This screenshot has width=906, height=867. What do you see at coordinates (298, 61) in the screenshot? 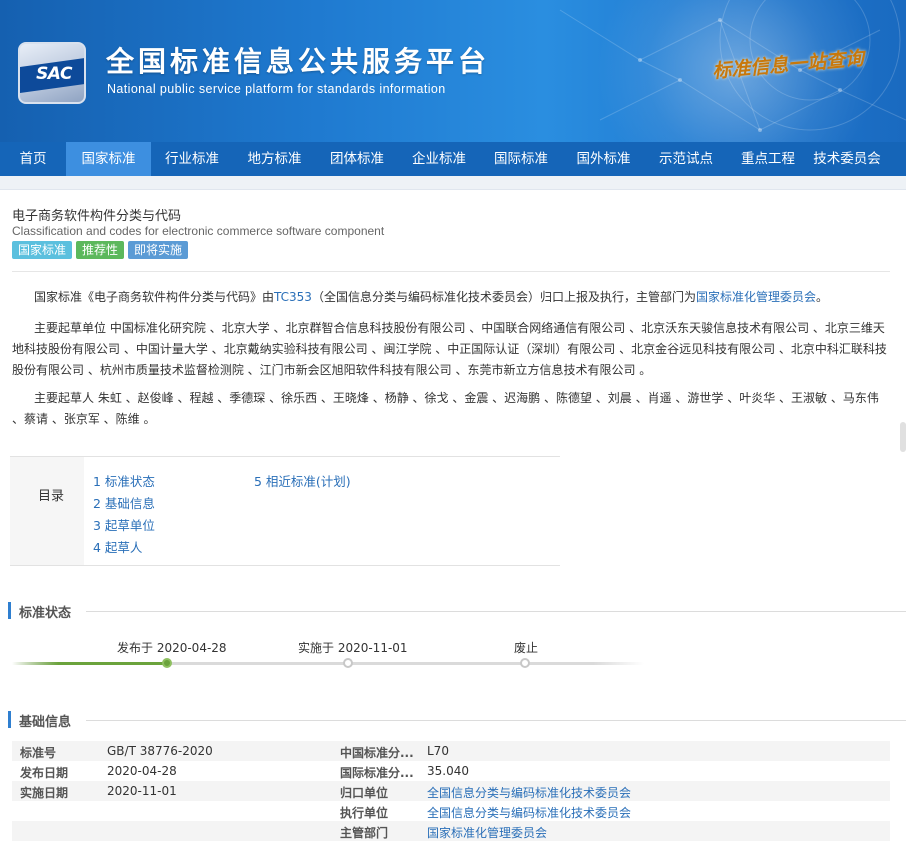
I see `site-title: 全国标准信息公共服务平台` at bounding box center [298, 61].